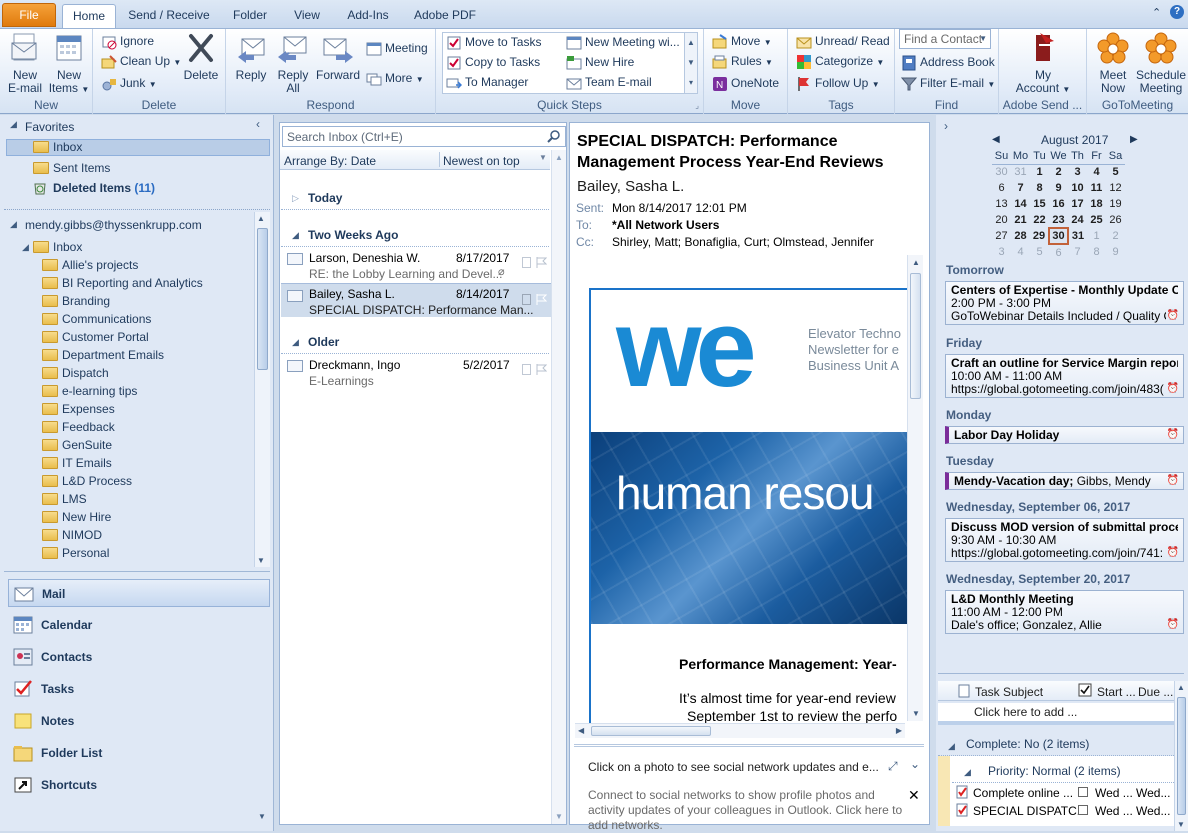 The height and width of the screenshot is (833, 1188). I want to click on folder-item: Dispatch, so click(75, 373).